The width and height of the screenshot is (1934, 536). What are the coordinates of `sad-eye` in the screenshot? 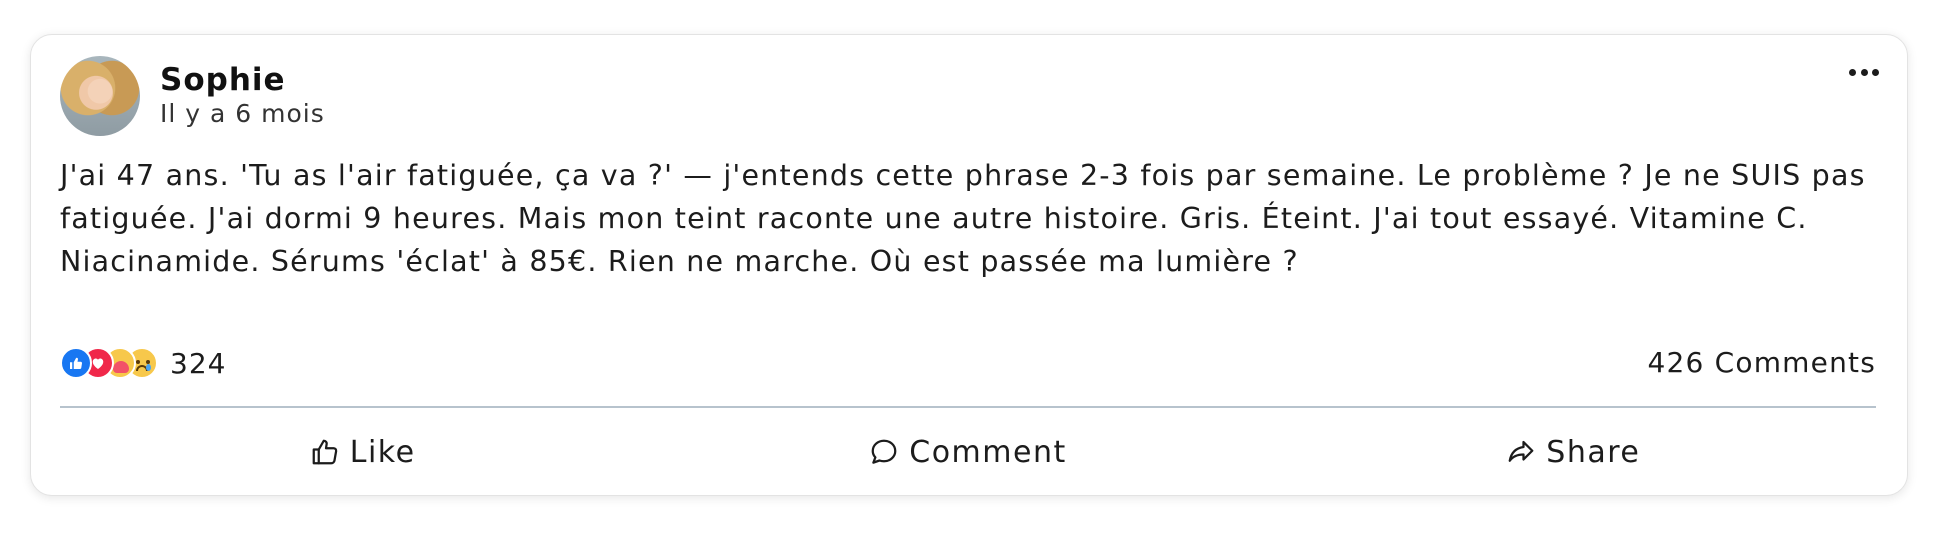 It's located at (138, 362).